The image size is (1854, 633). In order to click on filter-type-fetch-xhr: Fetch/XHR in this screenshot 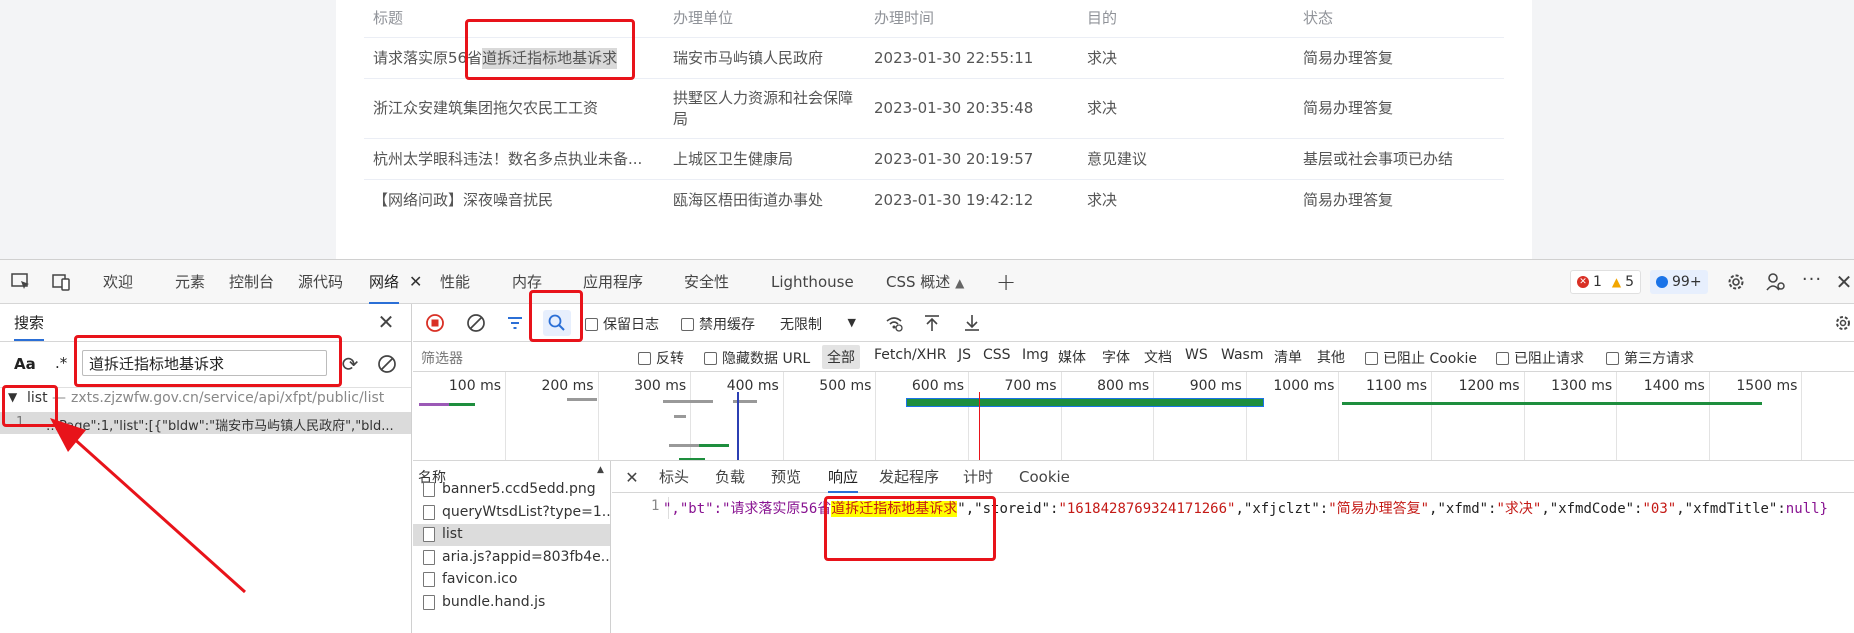, I will do `click(910, 355)`.